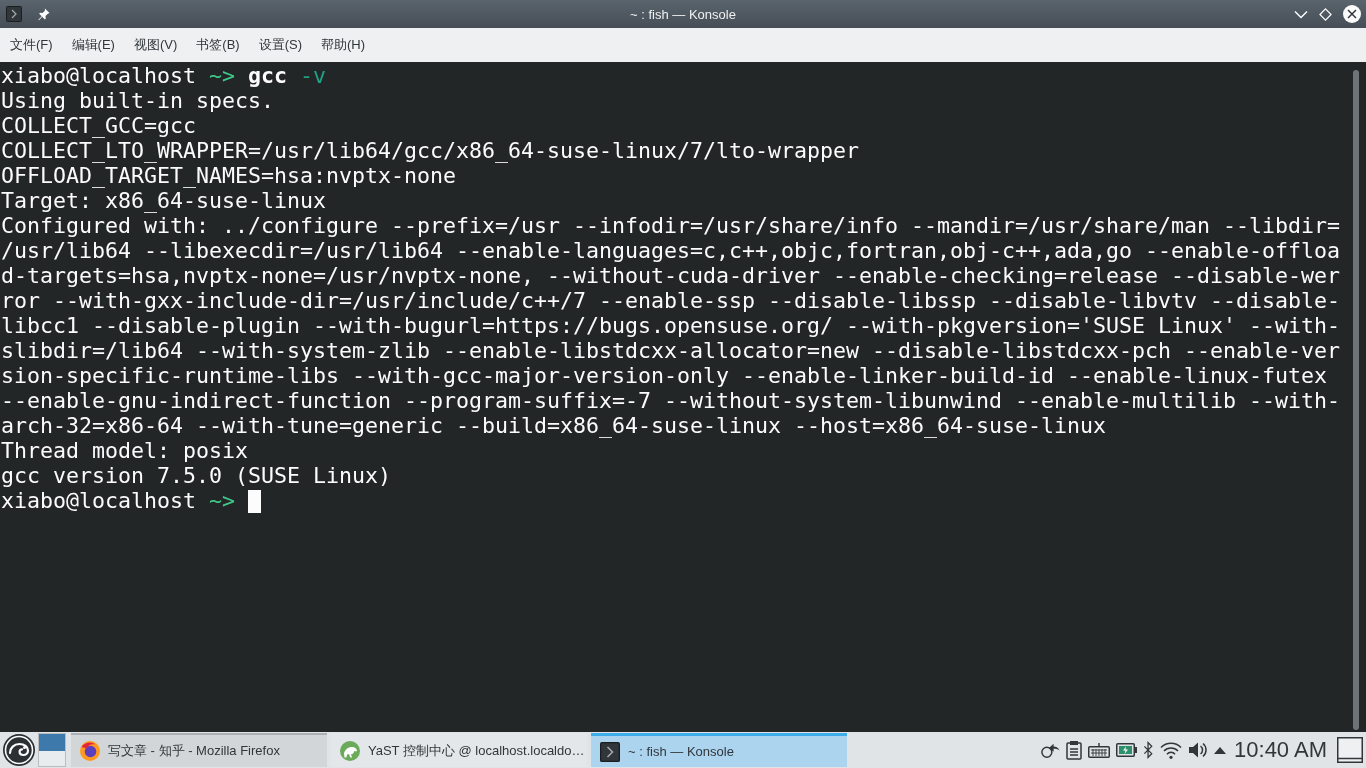 This screenshot has width=1366, height=768. What do you see at coordinates (155, 45) in the screenshot?
I see `menu-item: 视图(V)` at bounding box center [155, 45].